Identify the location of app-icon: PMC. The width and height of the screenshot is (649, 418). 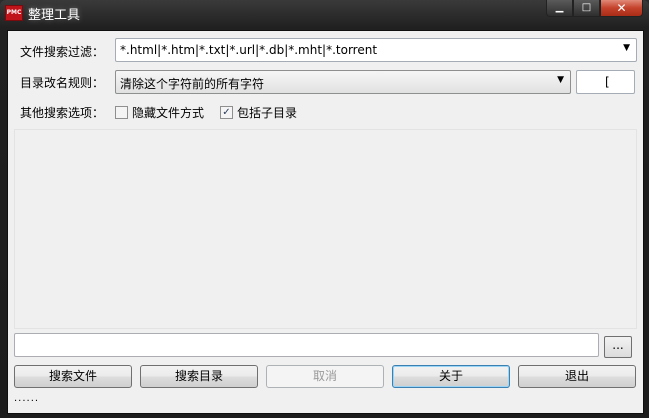
(14, 13).